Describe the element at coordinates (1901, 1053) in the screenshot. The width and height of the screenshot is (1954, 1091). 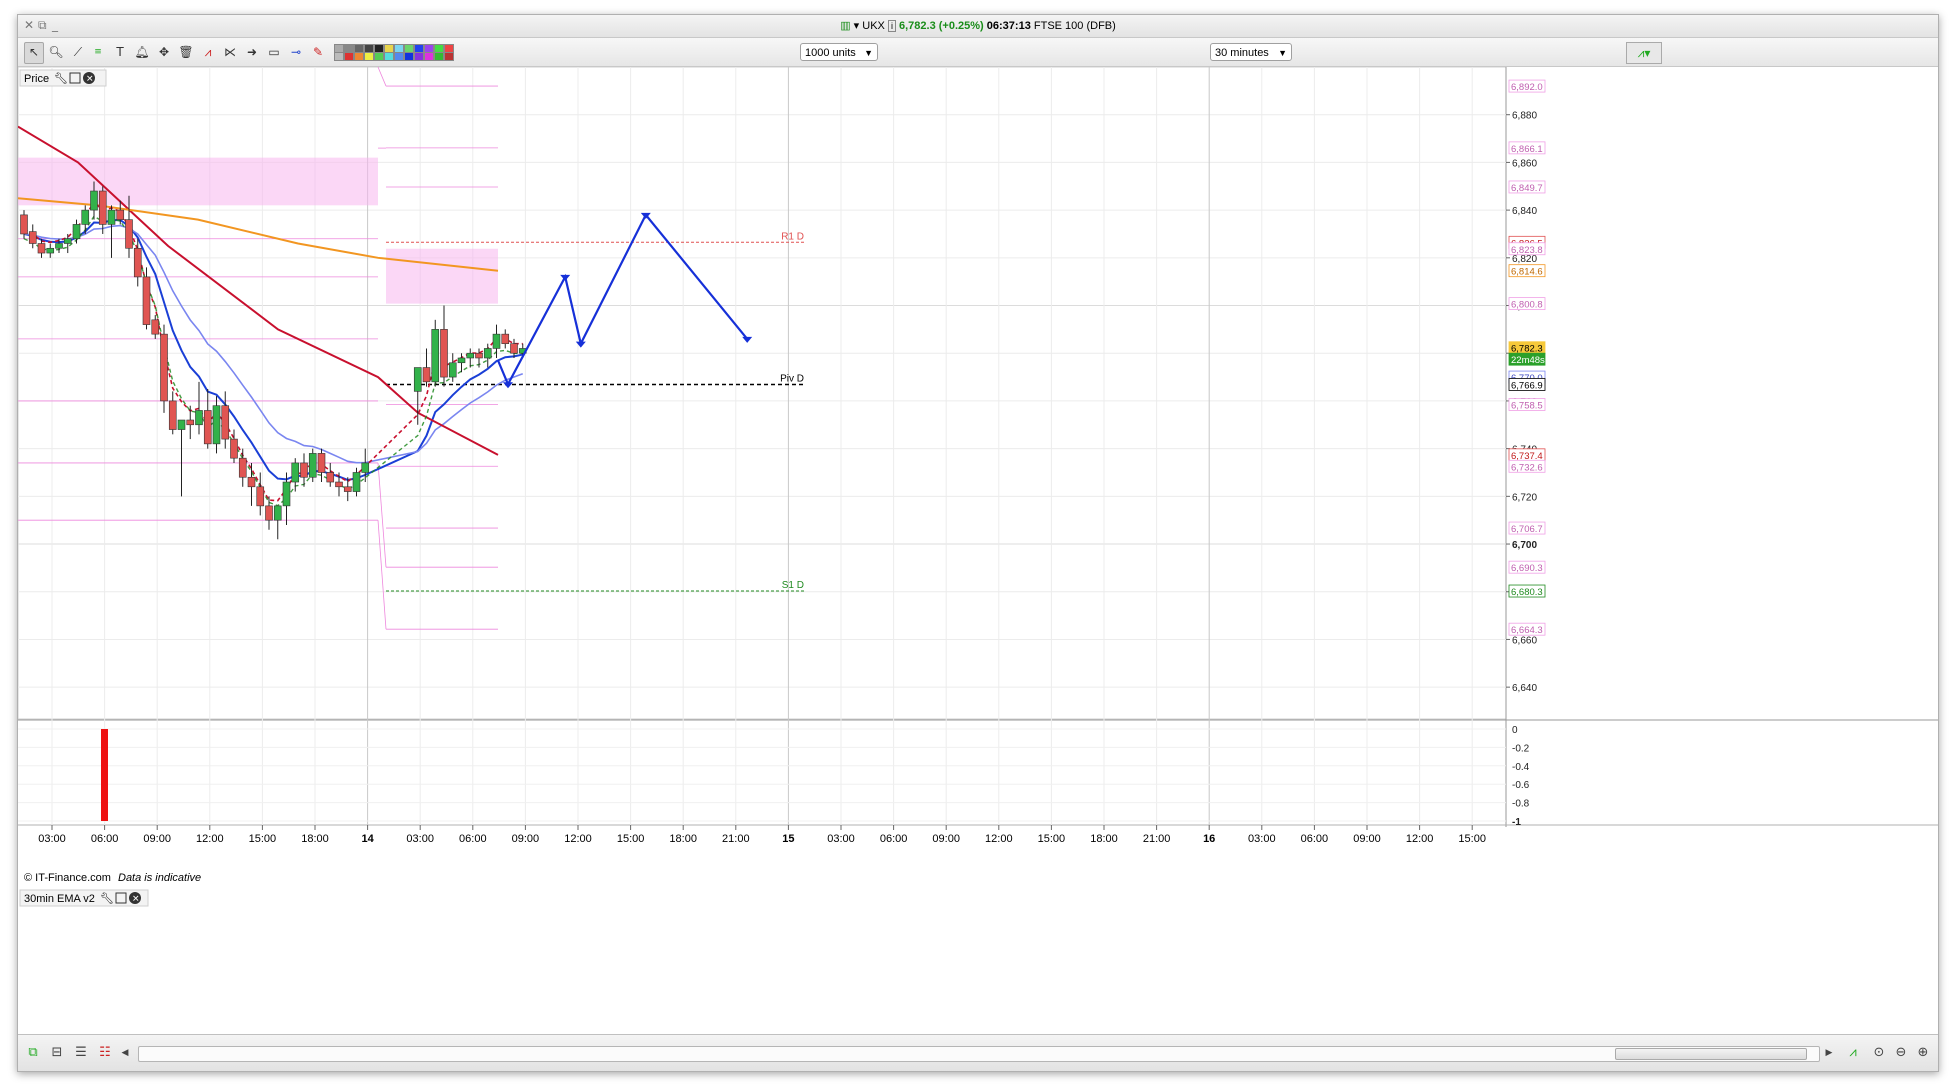
I see `zoom-out-icon: ⊖` at that location.